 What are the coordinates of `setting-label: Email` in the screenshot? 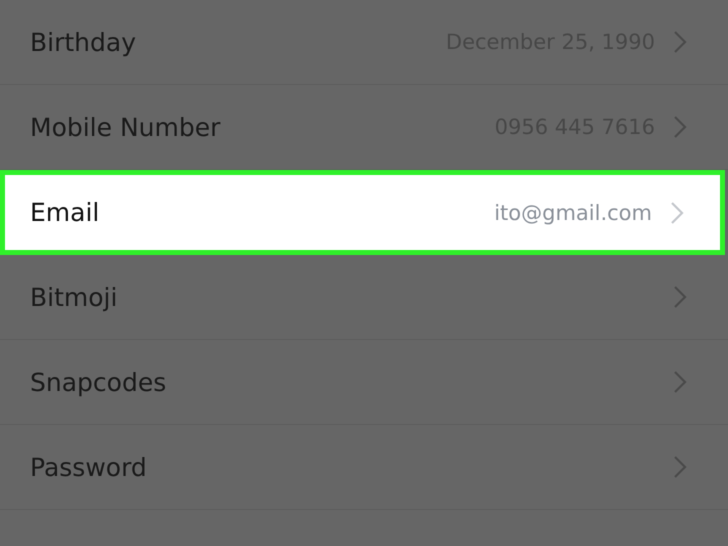 It's located at (65, 212).